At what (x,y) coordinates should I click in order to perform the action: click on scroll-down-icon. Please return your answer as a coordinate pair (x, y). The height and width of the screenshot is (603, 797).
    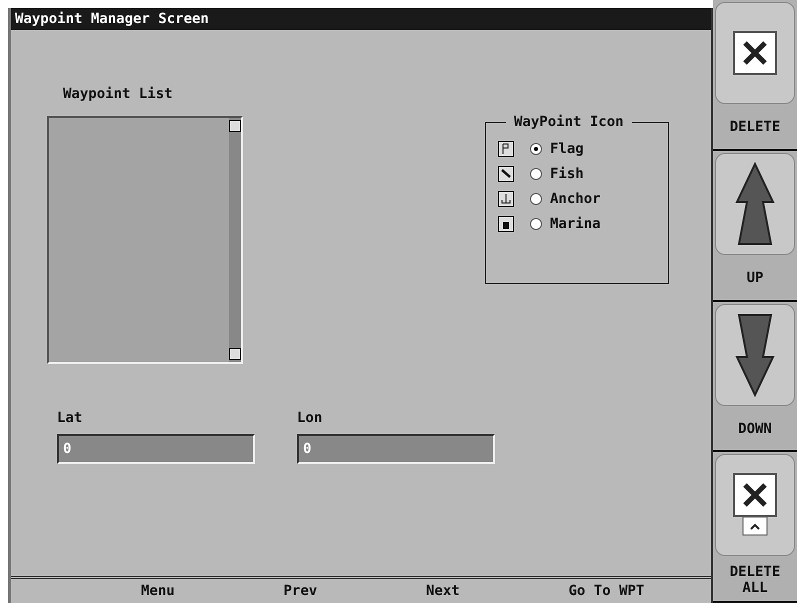
    Looking at the image, I should click on (235, 354).